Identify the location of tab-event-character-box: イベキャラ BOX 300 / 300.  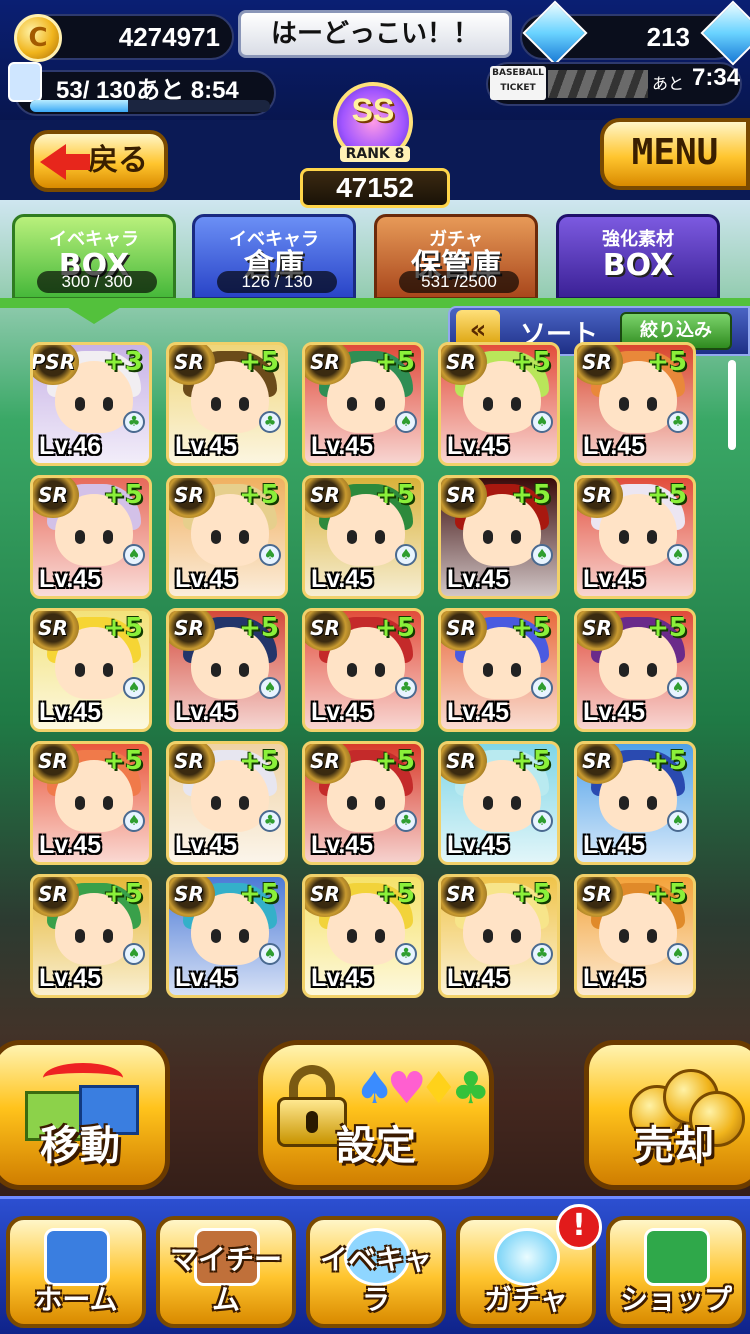
(94, 257).